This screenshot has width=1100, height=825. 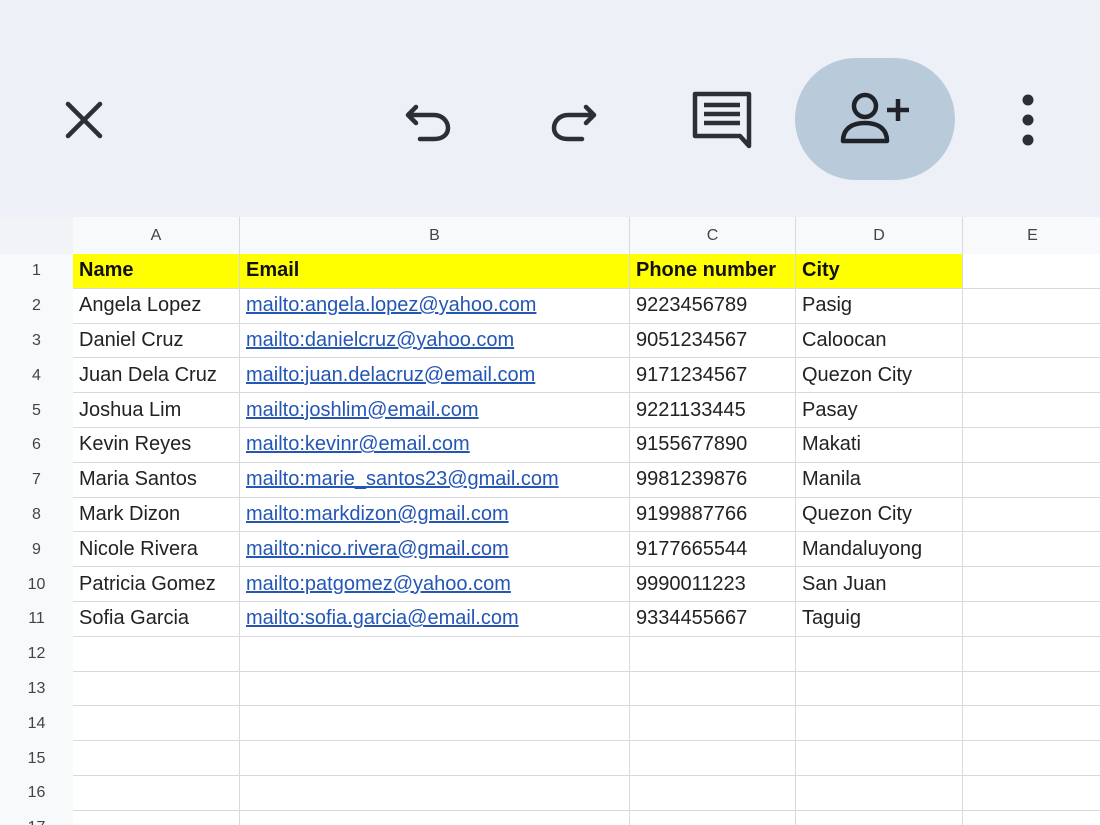 I want to click on more-options-button, so click(x=1028, y=120).